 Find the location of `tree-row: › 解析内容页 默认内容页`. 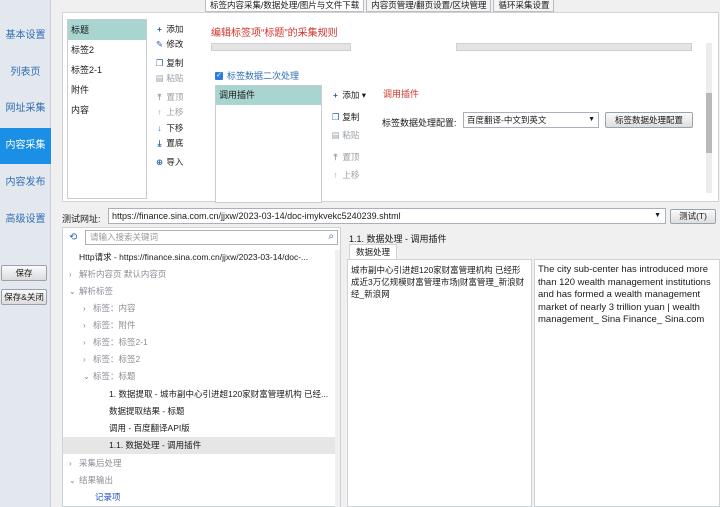

tree-row: › 解析内容页 默认内容页 is located at coordinates (201, 274).